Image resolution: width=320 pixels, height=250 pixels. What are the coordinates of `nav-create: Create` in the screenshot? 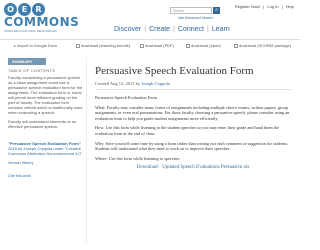 It's located at (159, 29).